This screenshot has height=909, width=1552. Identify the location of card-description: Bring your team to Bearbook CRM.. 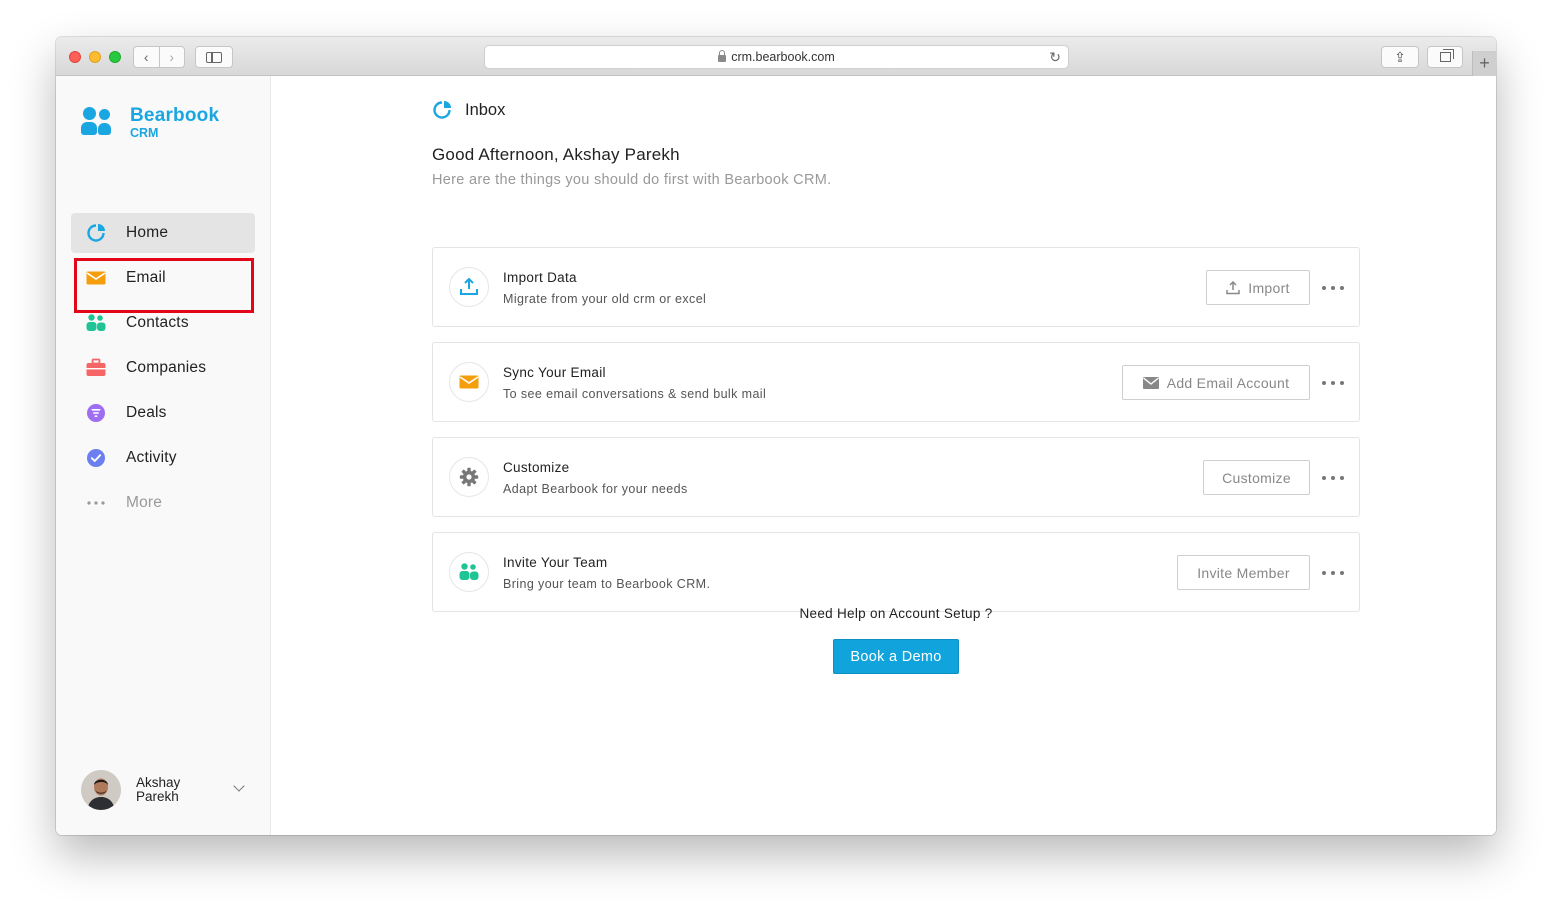
(607, 584).